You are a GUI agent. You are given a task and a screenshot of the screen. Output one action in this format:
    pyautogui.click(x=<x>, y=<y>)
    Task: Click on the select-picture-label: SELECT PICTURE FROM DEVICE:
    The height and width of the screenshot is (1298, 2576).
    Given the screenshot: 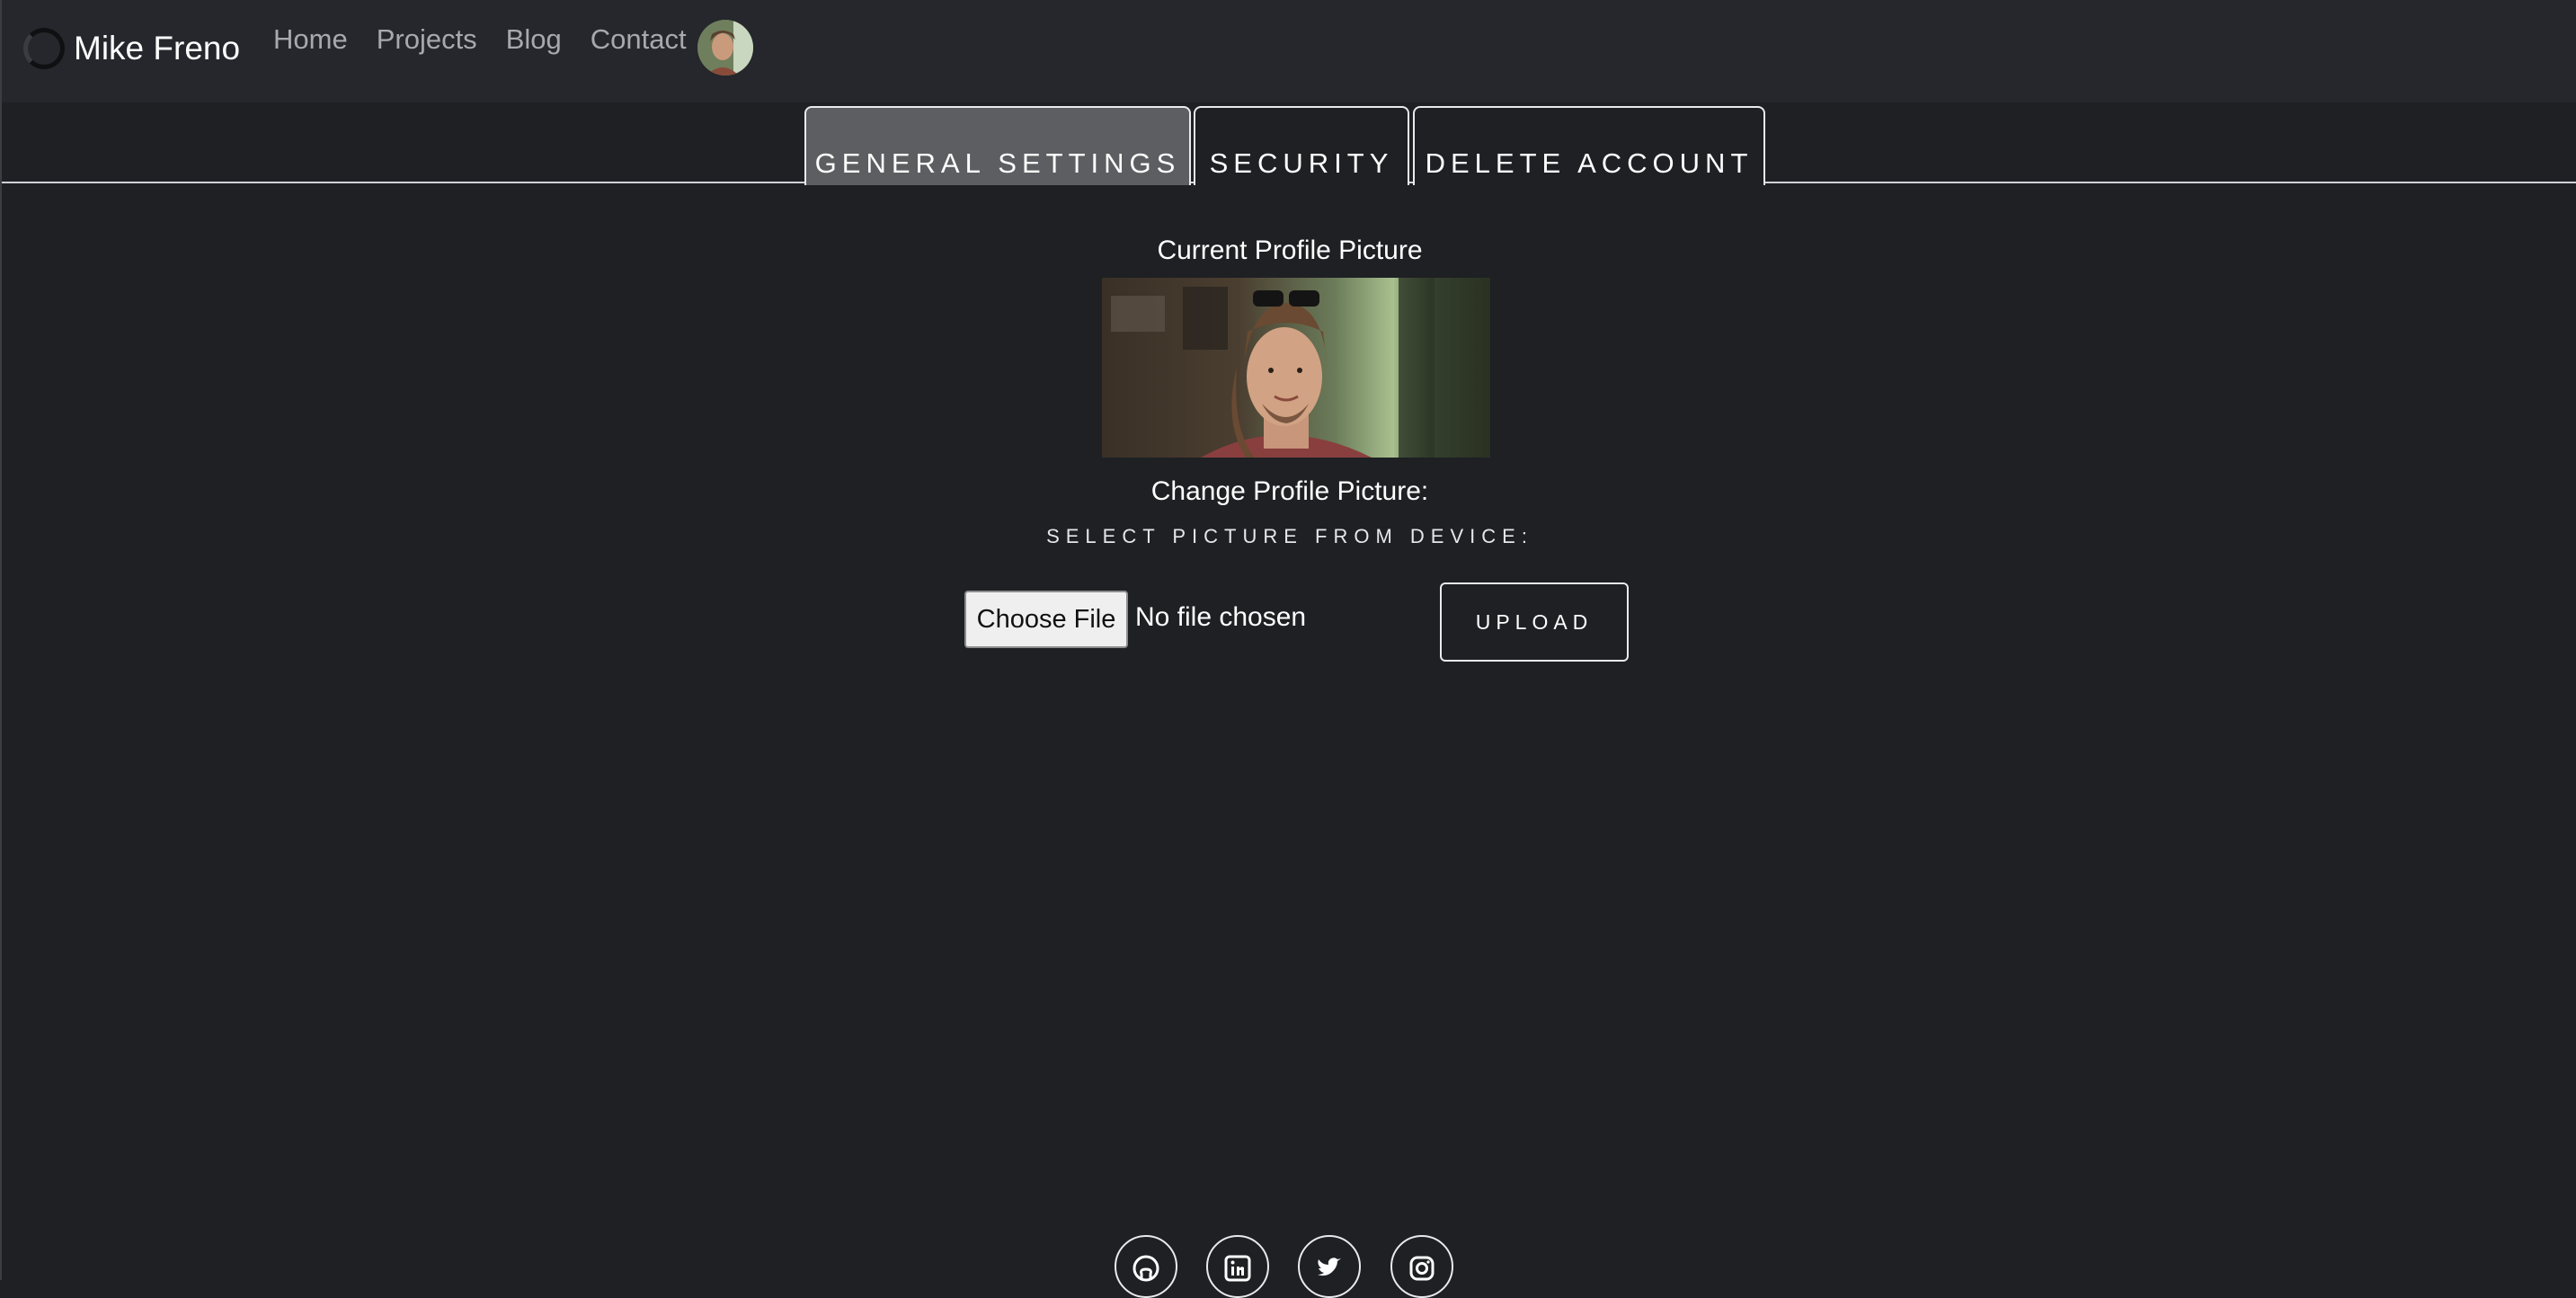 What is the action you would take?
    pyautogui.click(x=1289, y=536)
    